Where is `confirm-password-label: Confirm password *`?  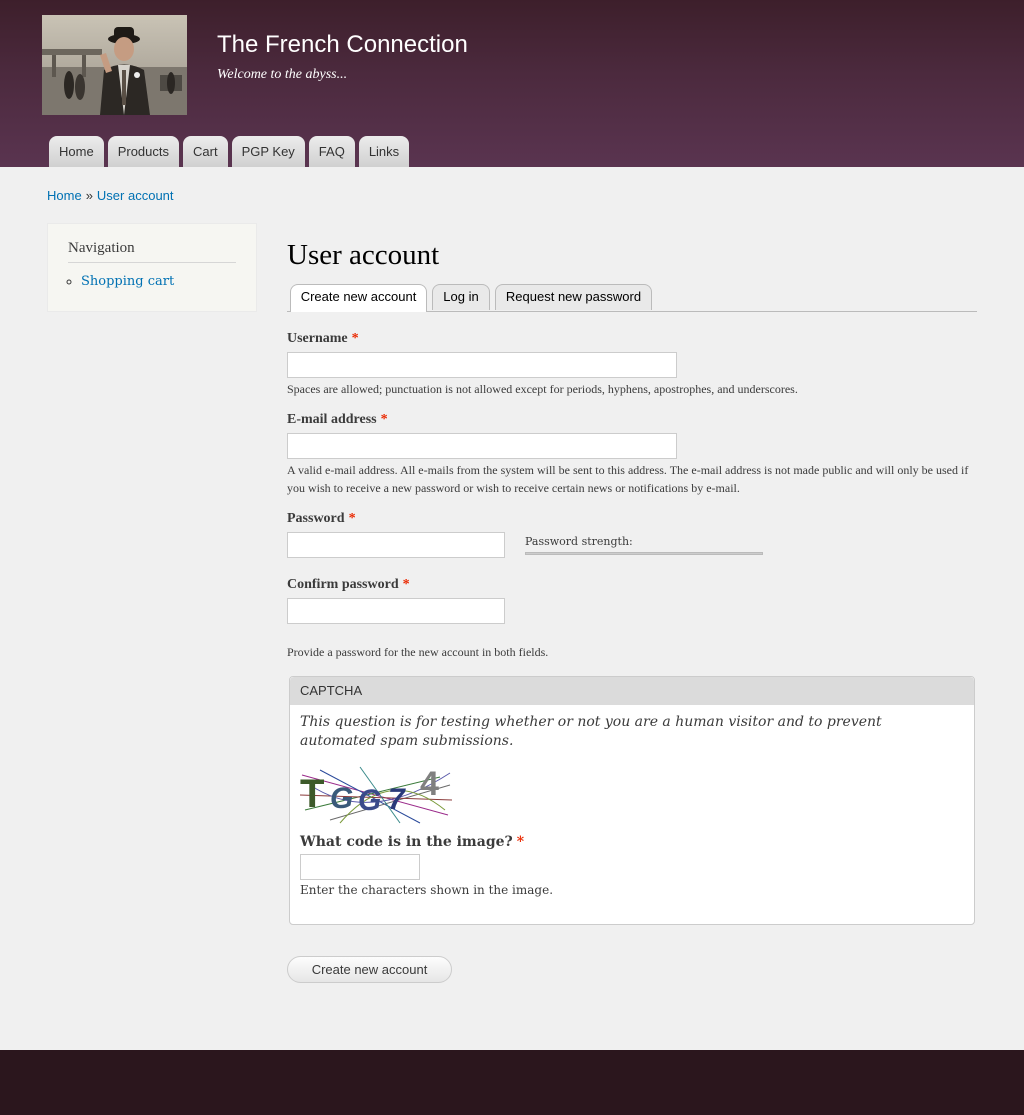 confirm-password-label: Confirm password * is located at coordinates (348, 585).